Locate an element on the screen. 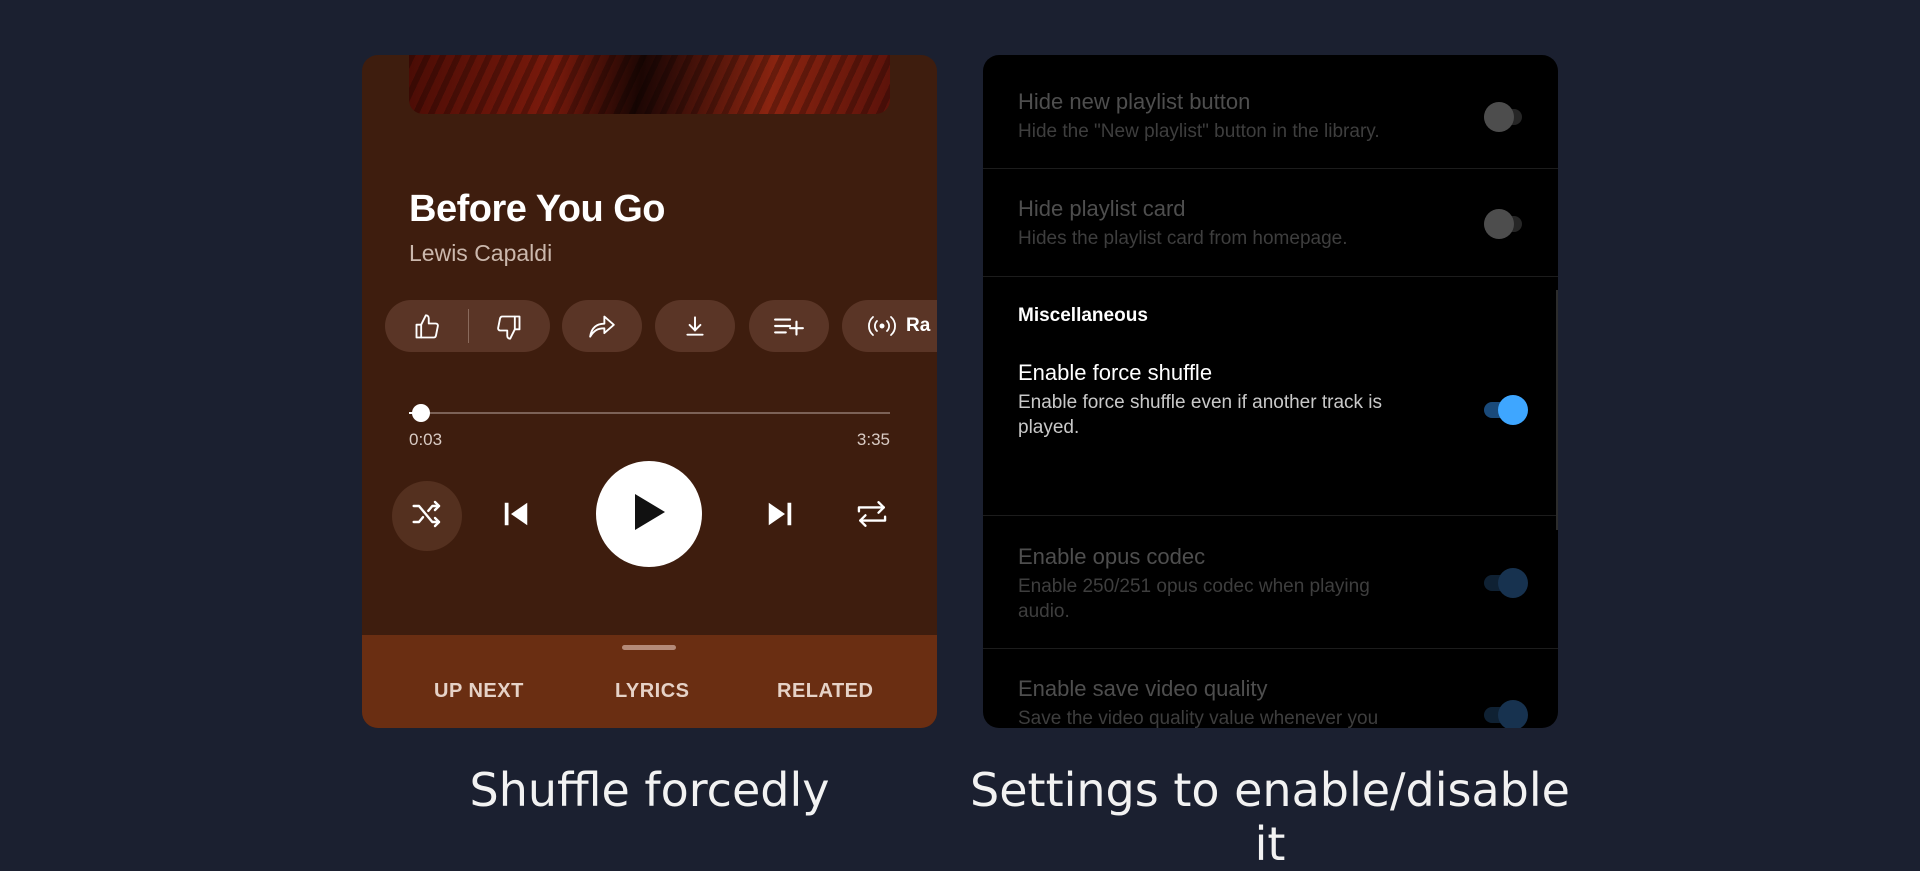  setting-title: Enable save video quality is located at coordinates (1143, 688).